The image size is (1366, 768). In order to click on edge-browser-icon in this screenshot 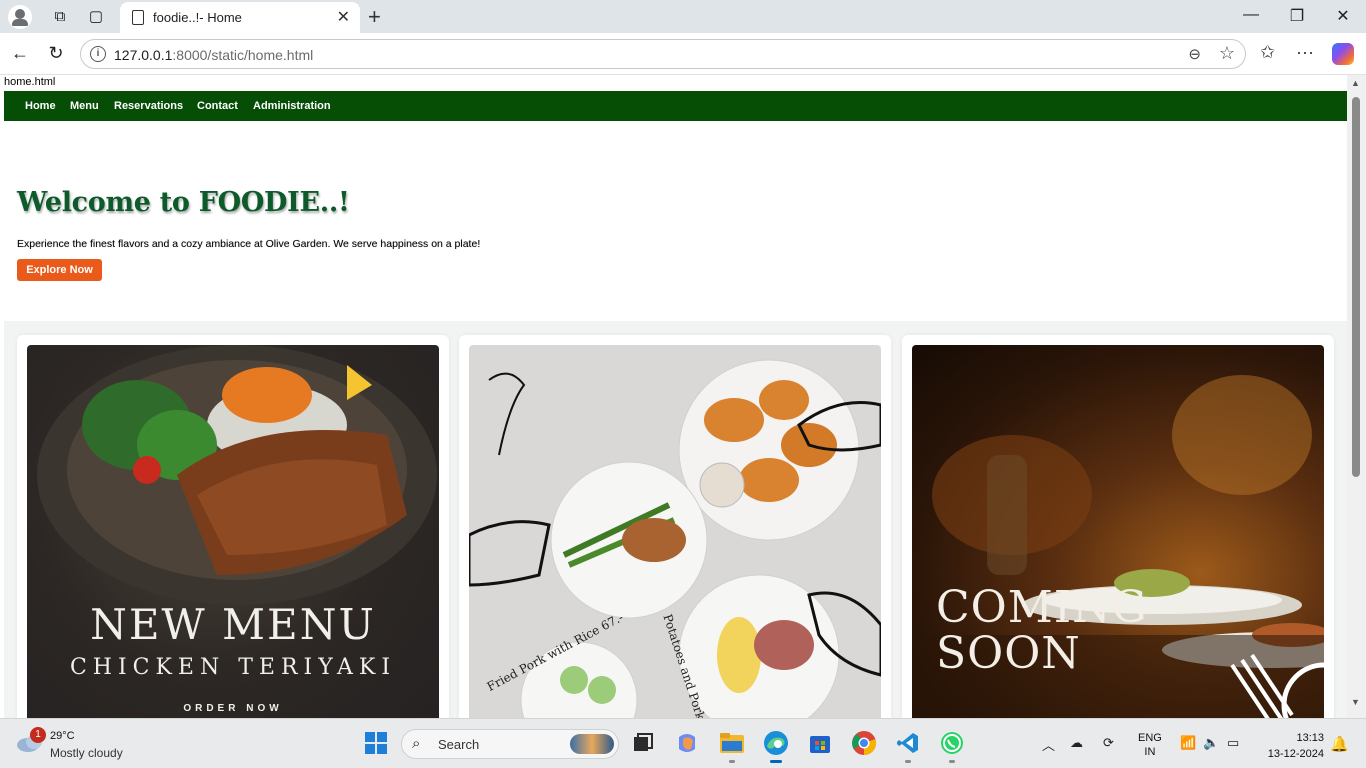, I will do `click(776, 745)`.